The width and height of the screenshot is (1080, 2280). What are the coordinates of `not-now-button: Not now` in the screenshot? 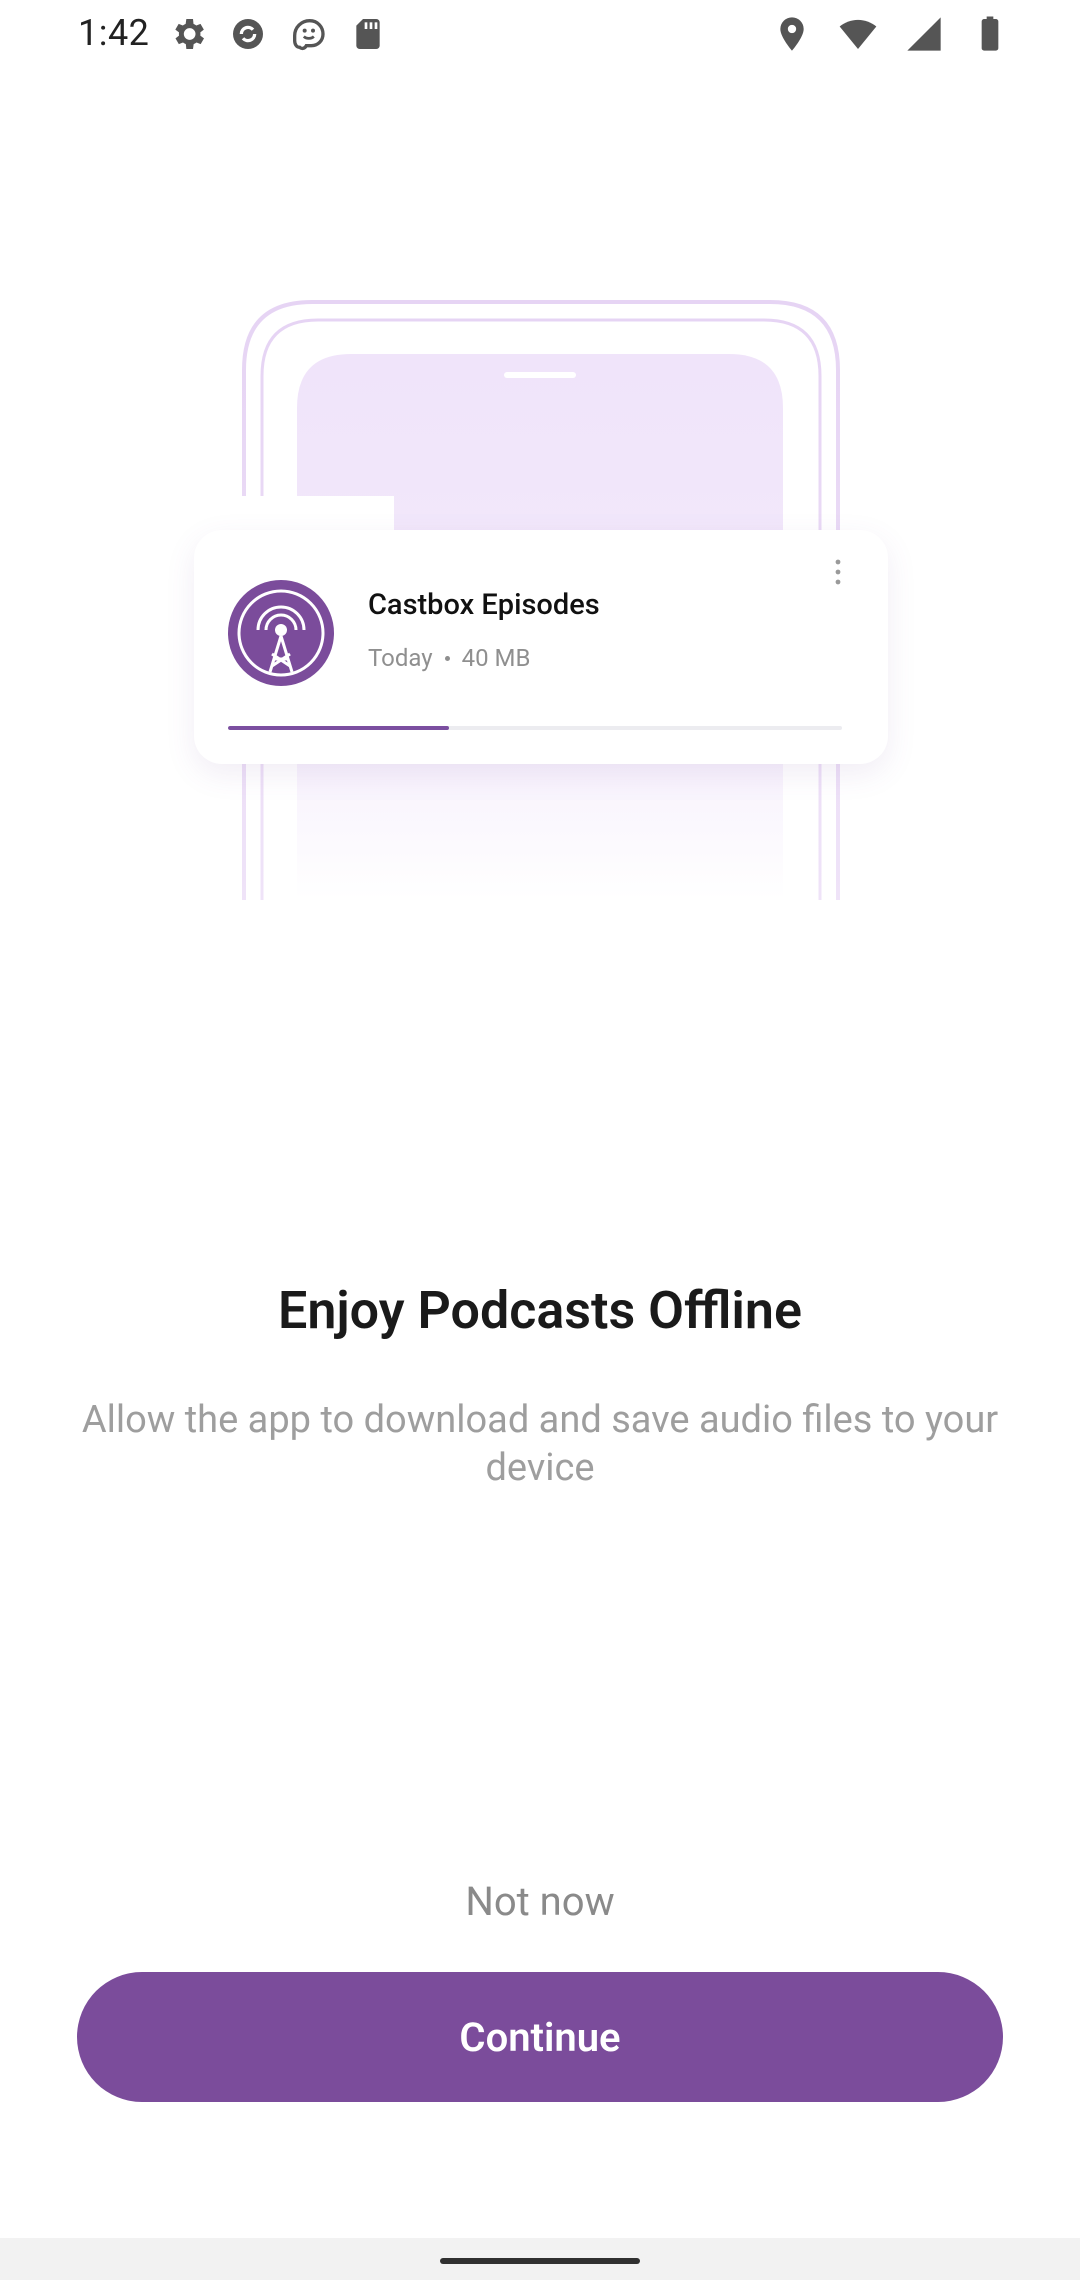 It's located at (540, 1901).